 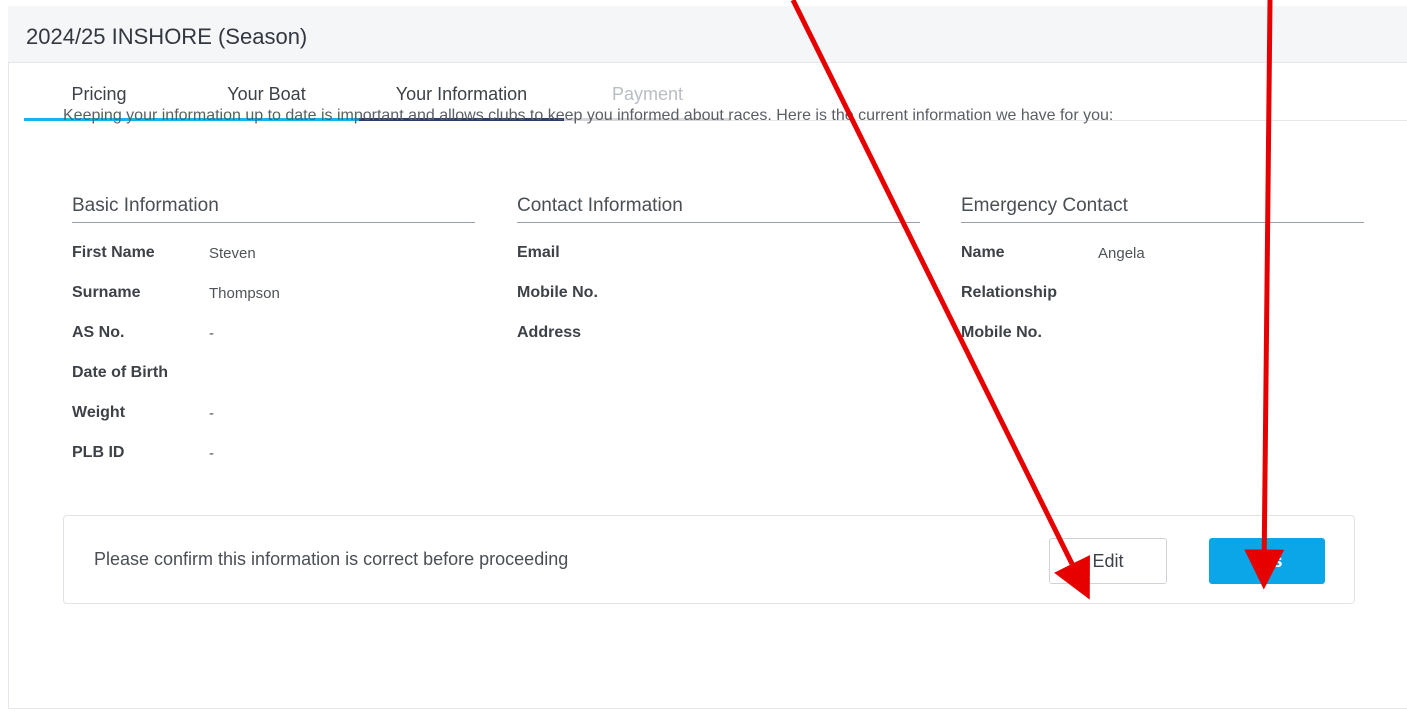 I want to click on field-email: Email, so click(x=718, y=253).